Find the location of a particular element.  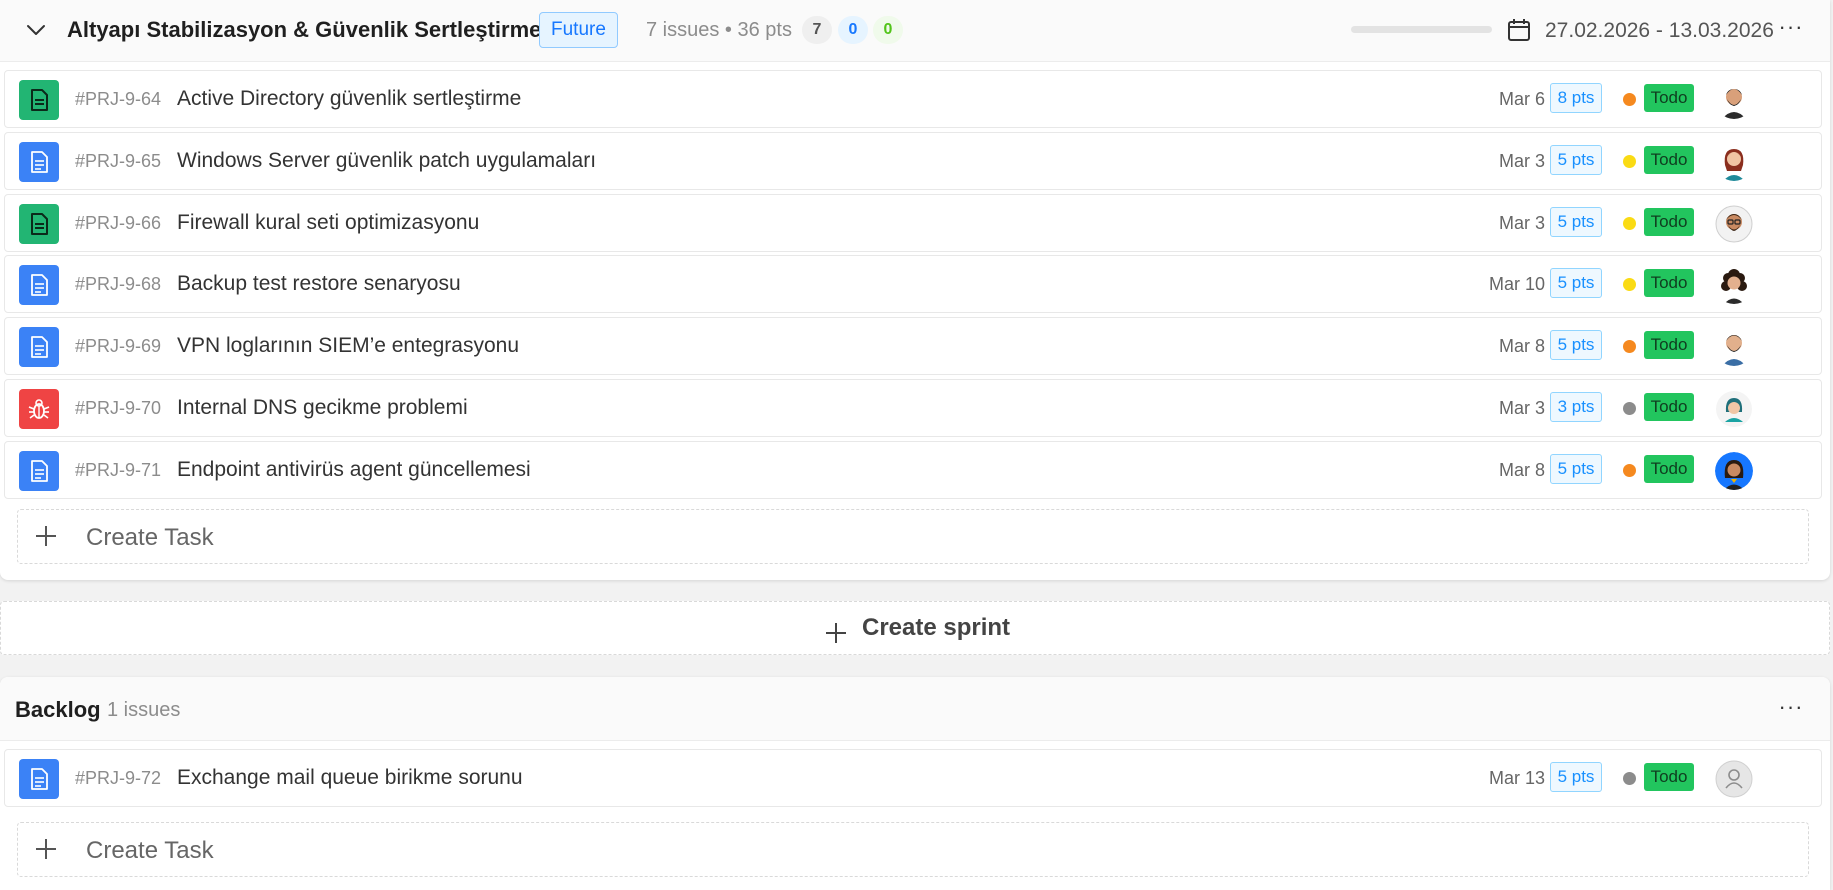

in-progress-count-badge: 0 is located at coordinates (853, 30).